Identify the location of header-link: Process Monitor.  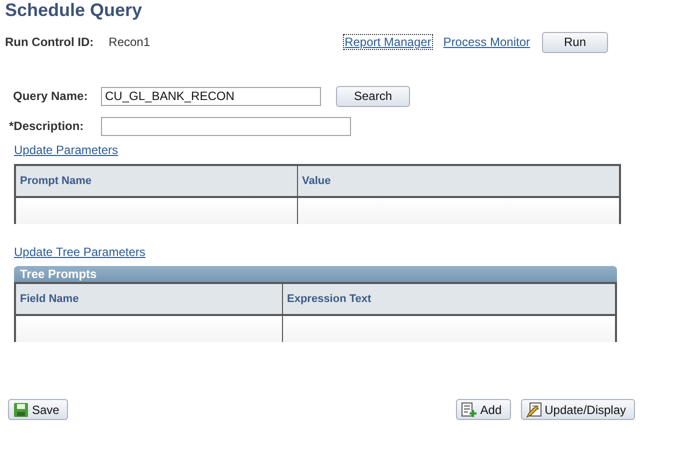
(486, 42).